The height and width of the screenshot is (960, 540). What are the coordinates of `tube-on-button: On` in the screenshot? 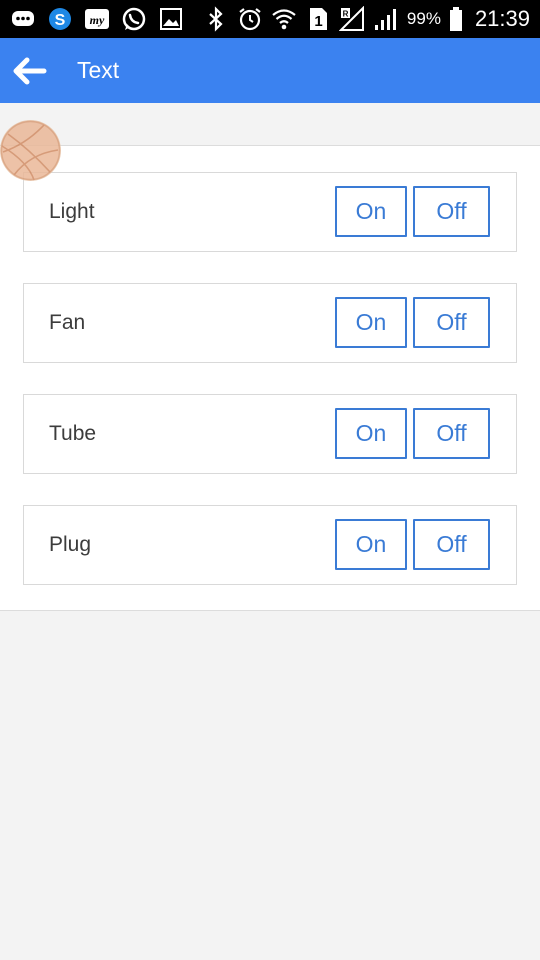 It's located at (371, 433).